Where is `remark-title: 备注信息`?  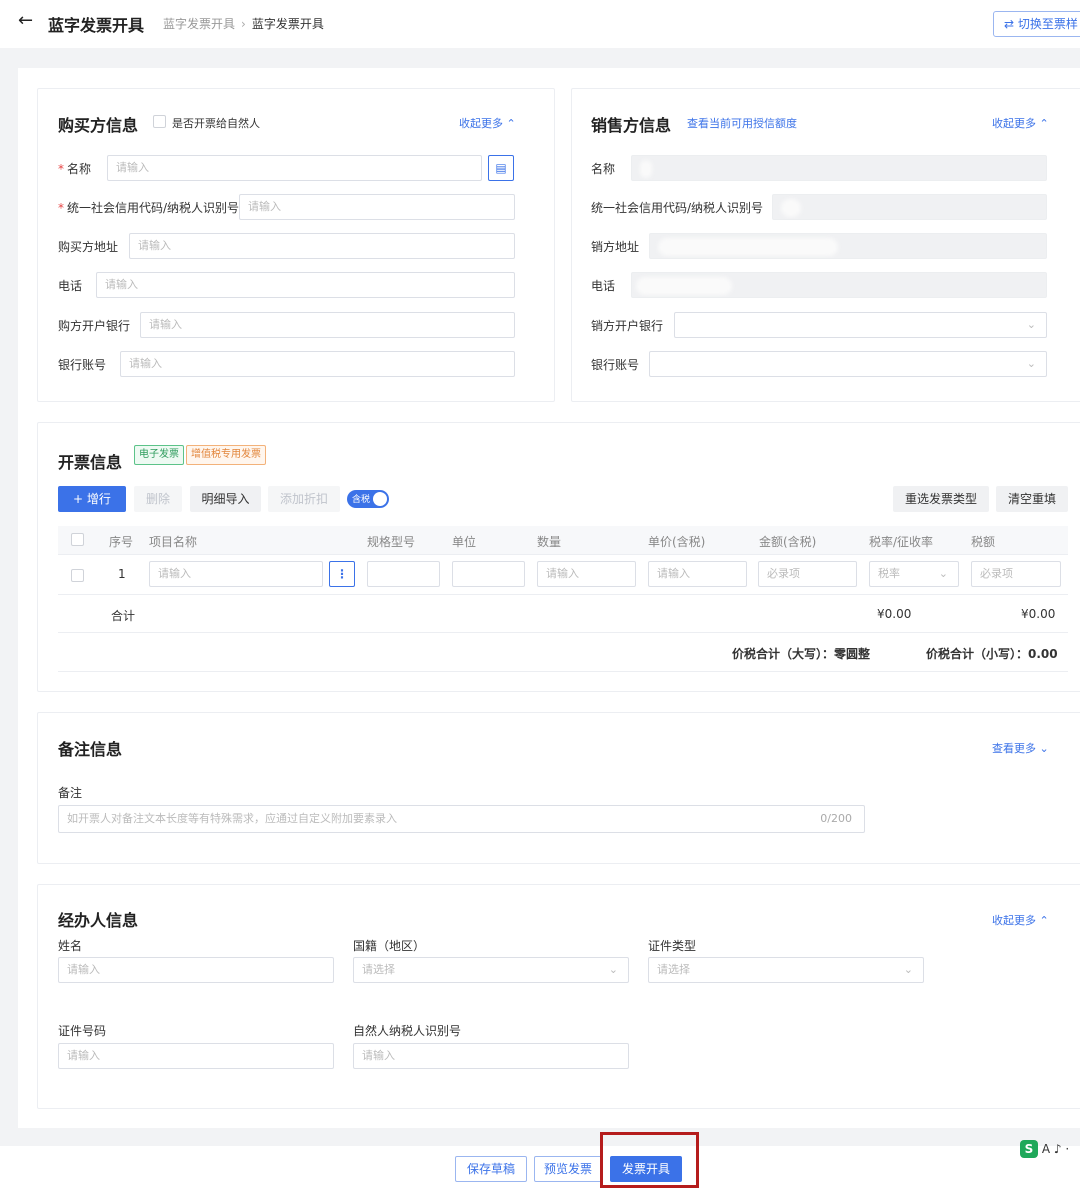
remark-title: 备注信息 is located at coordinates (90, 749).